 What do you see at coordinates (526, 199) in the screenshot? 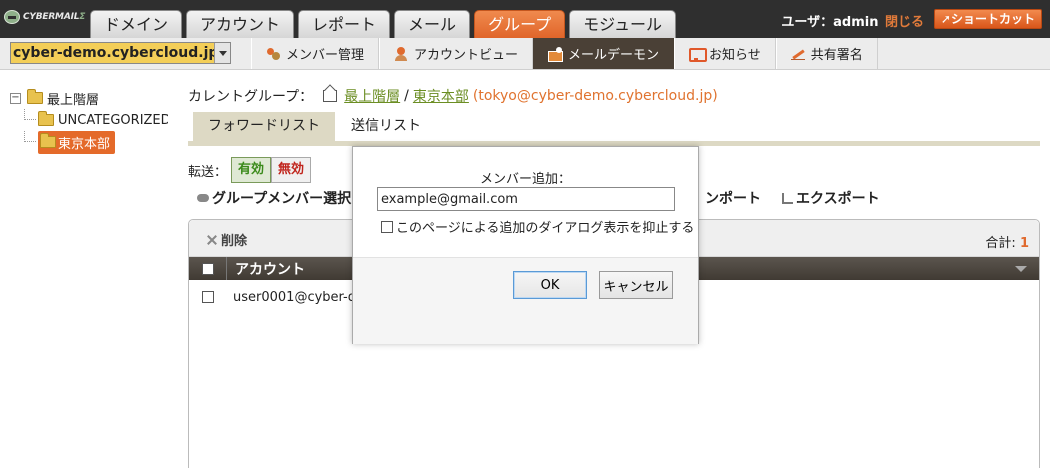
I see `member-email-input` at bounding box center [526, 199].